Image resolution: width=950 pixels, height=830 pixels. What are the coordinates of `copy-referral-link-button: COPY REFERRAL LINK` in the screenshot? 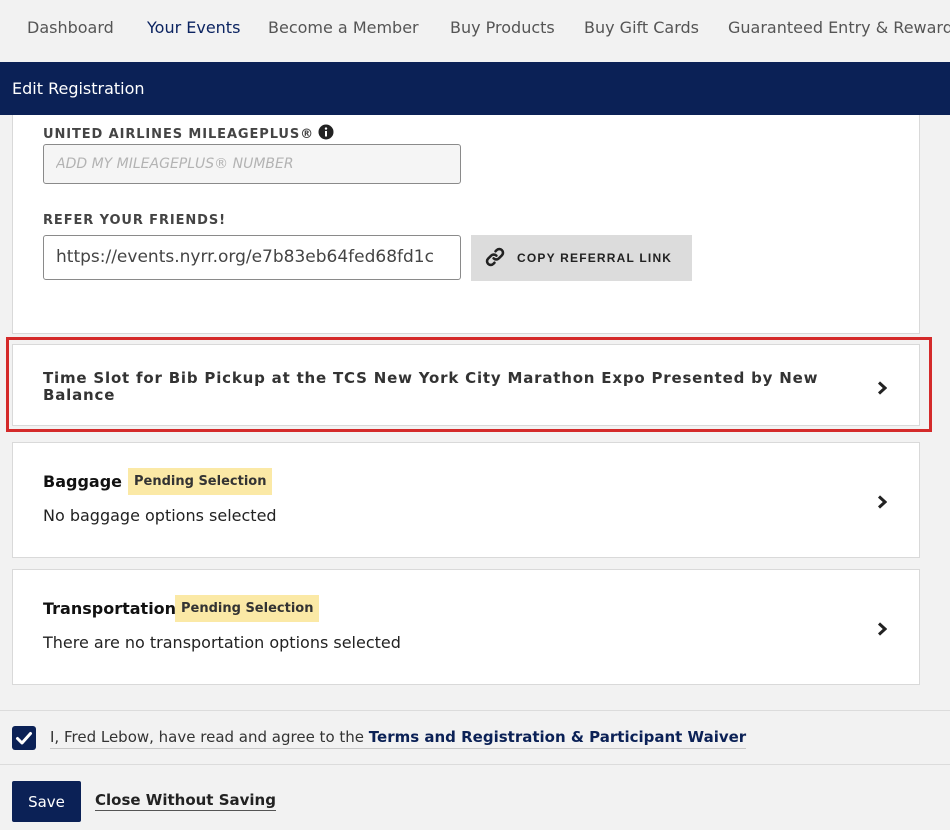 It's located at (581, 258).